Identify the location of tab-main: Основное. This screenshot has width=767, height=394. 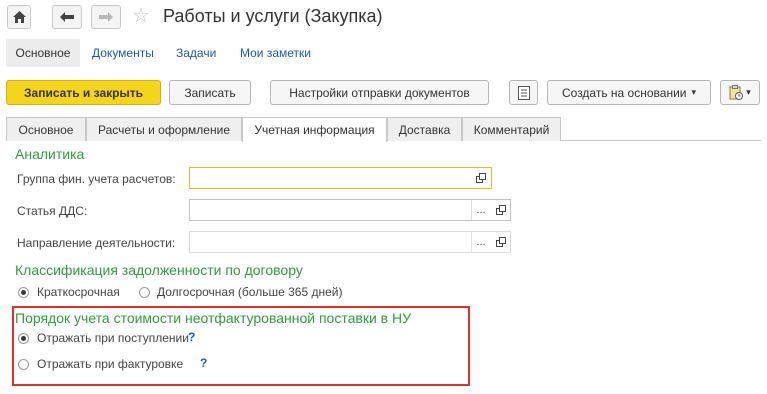
(46, 129).